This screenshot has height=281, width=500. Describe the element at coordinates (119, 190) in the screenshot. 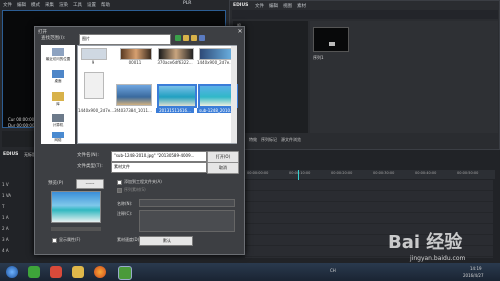

I see `sequence-checkbox` at that location.